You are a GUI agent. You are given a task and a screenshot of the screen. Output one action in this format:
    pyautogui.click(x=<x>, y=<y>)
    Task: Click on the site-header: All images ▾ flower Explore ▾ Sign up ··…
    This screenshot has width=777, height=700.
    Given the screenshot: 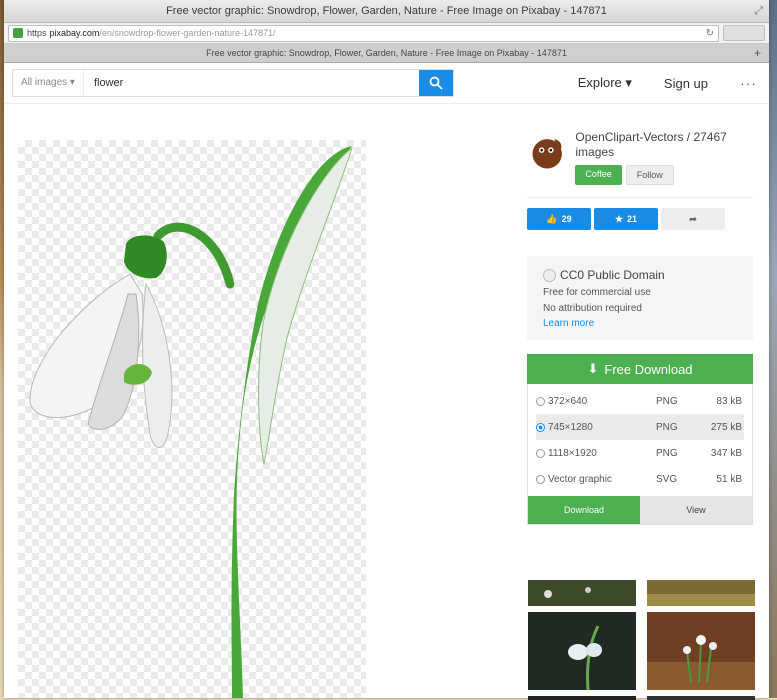 What is the action you would take?
    pyautogui.click(x=386, y=83)
    